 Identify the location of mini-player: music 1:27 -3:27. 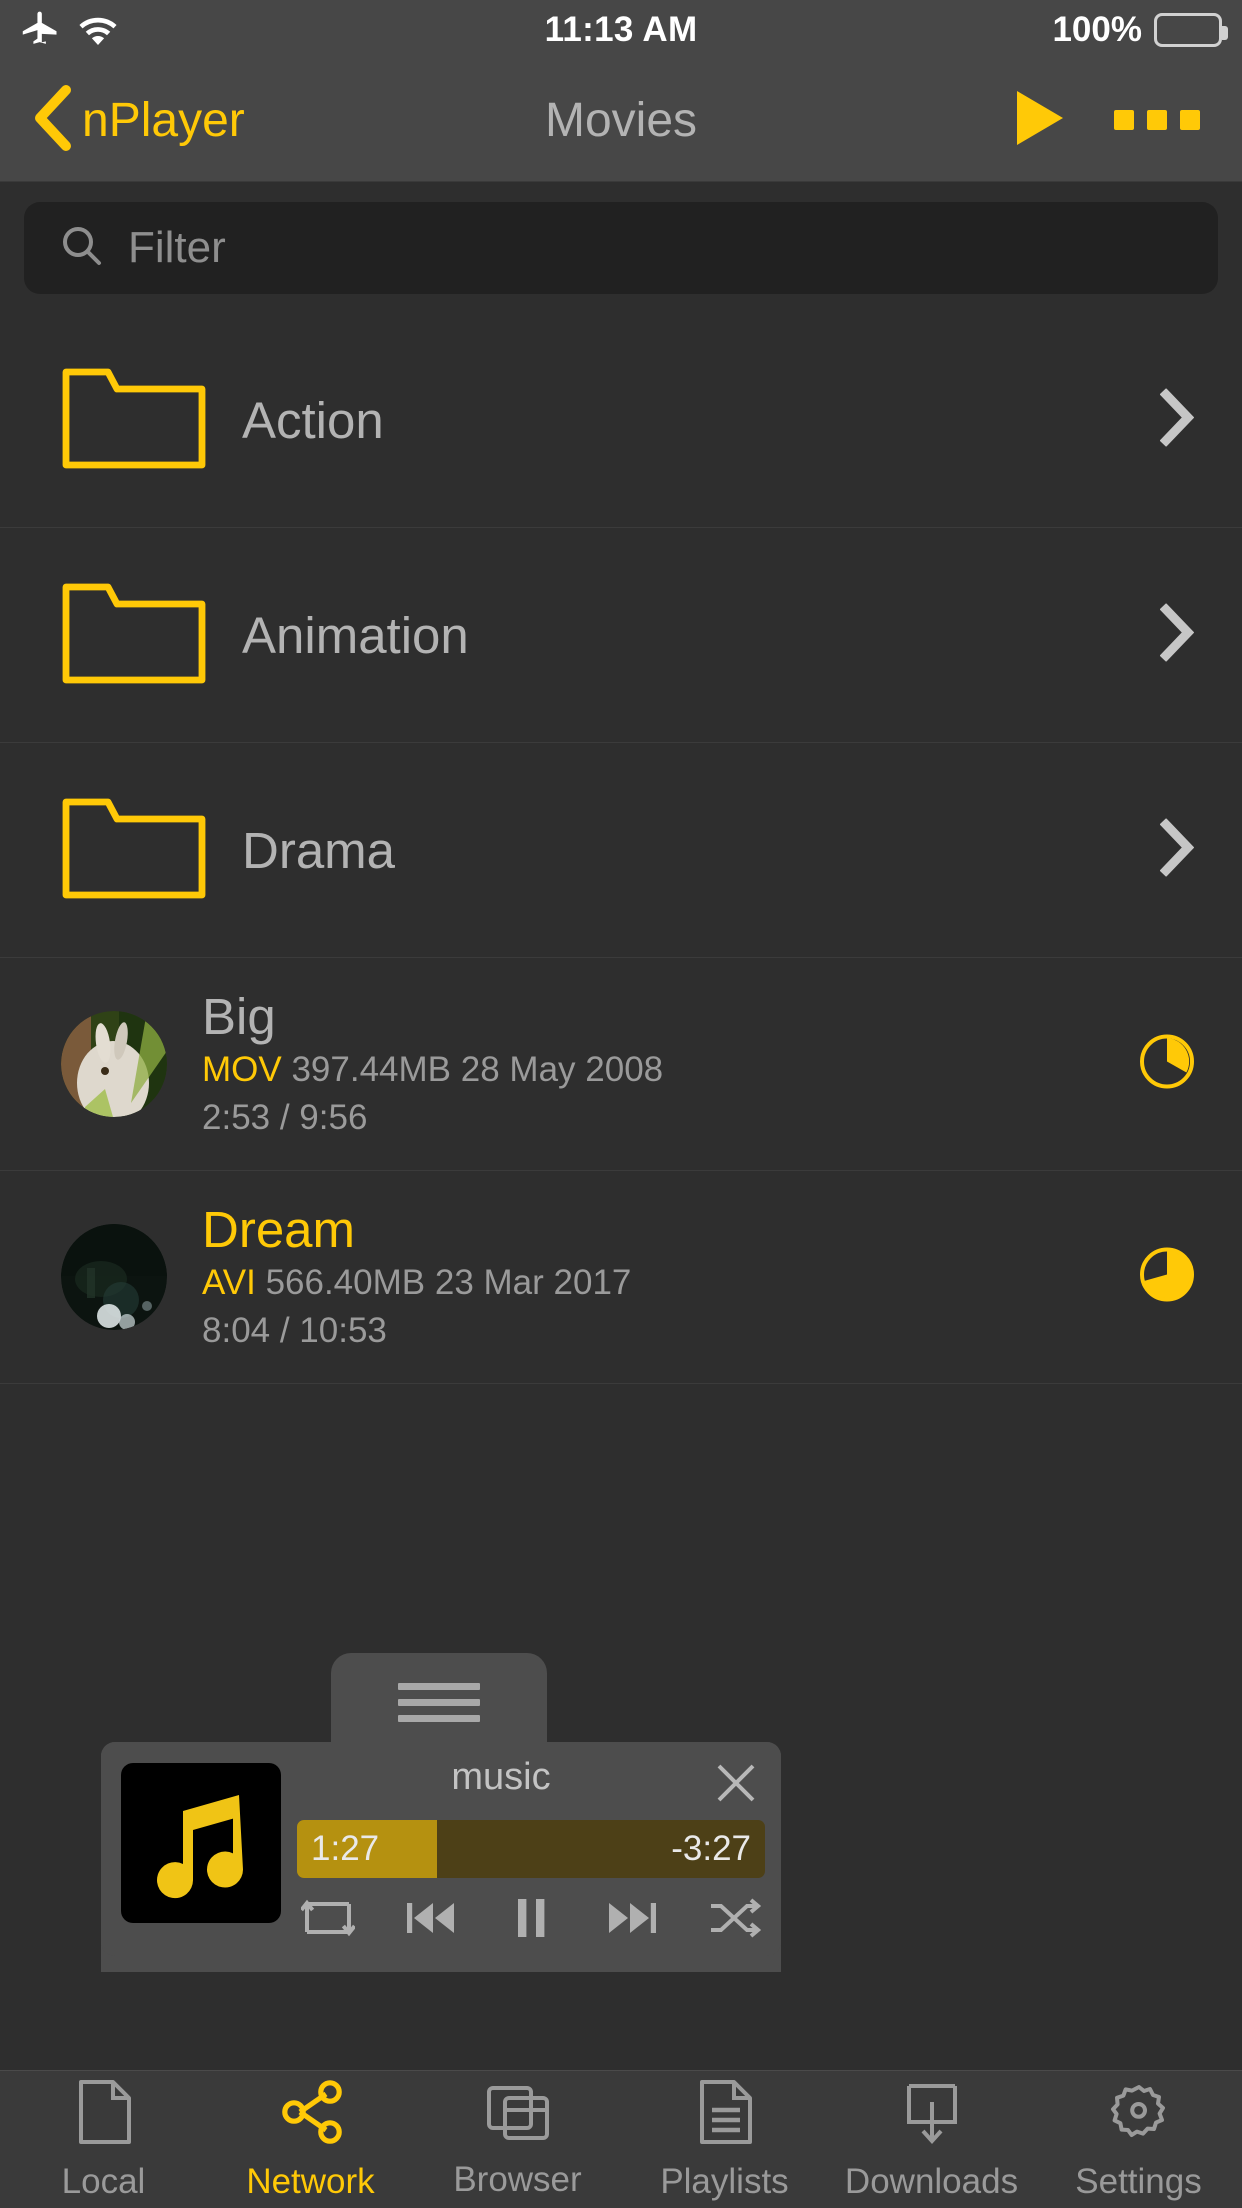
(441, 1849).